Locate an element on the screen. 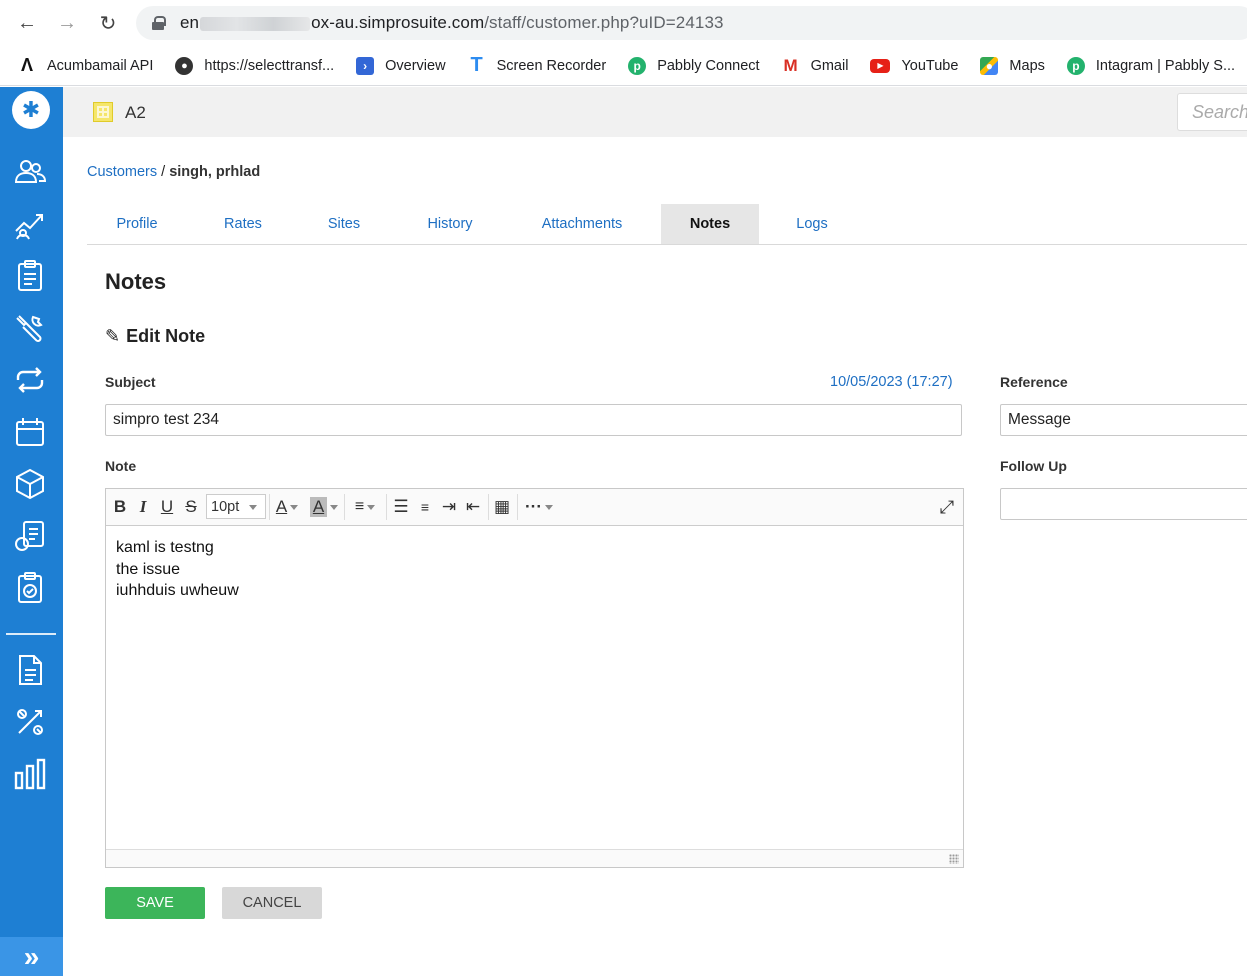 The height and width of the screenshot is (976, 1247). editor-toolbar: B I U S 10pt A A ≡ ☰ ≡ ⇥ ⇤ ▦ ··· ⤢ is located at coordinates (534, 507).